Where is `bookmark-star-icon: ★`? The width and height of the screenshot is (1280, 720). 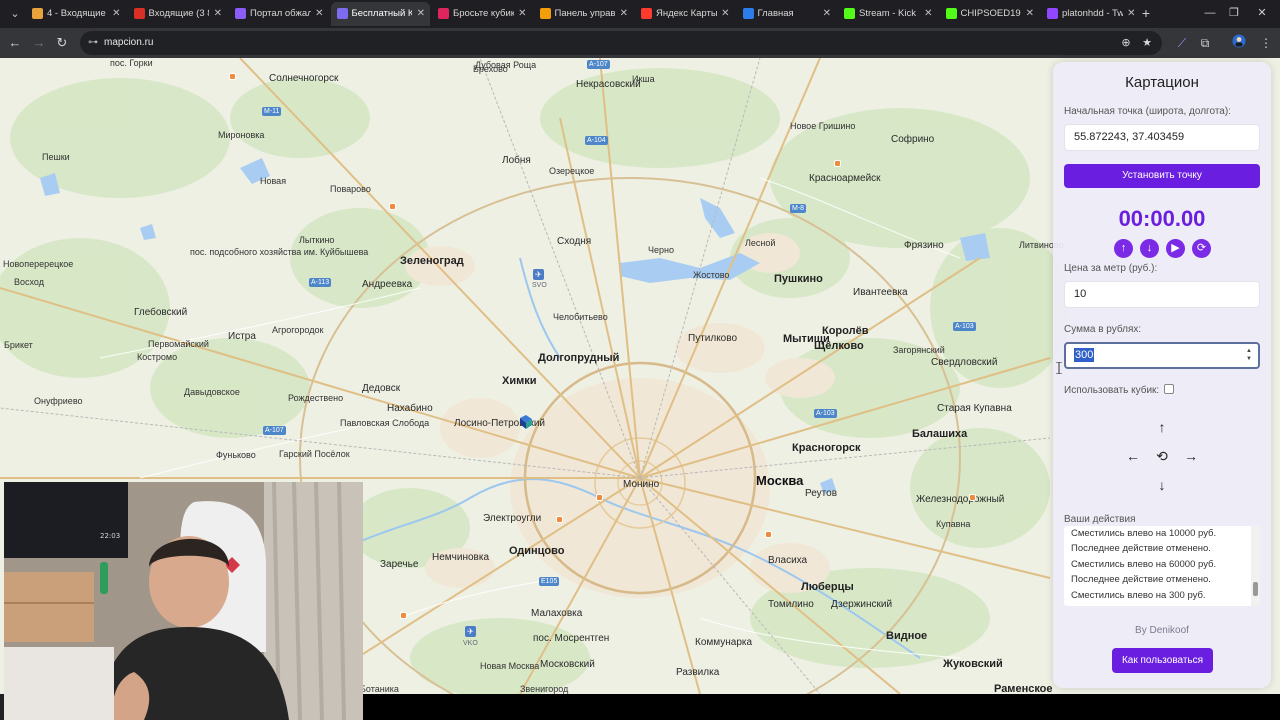
bookmark-star-icon: ★ is located at coordinates (1147, 43).